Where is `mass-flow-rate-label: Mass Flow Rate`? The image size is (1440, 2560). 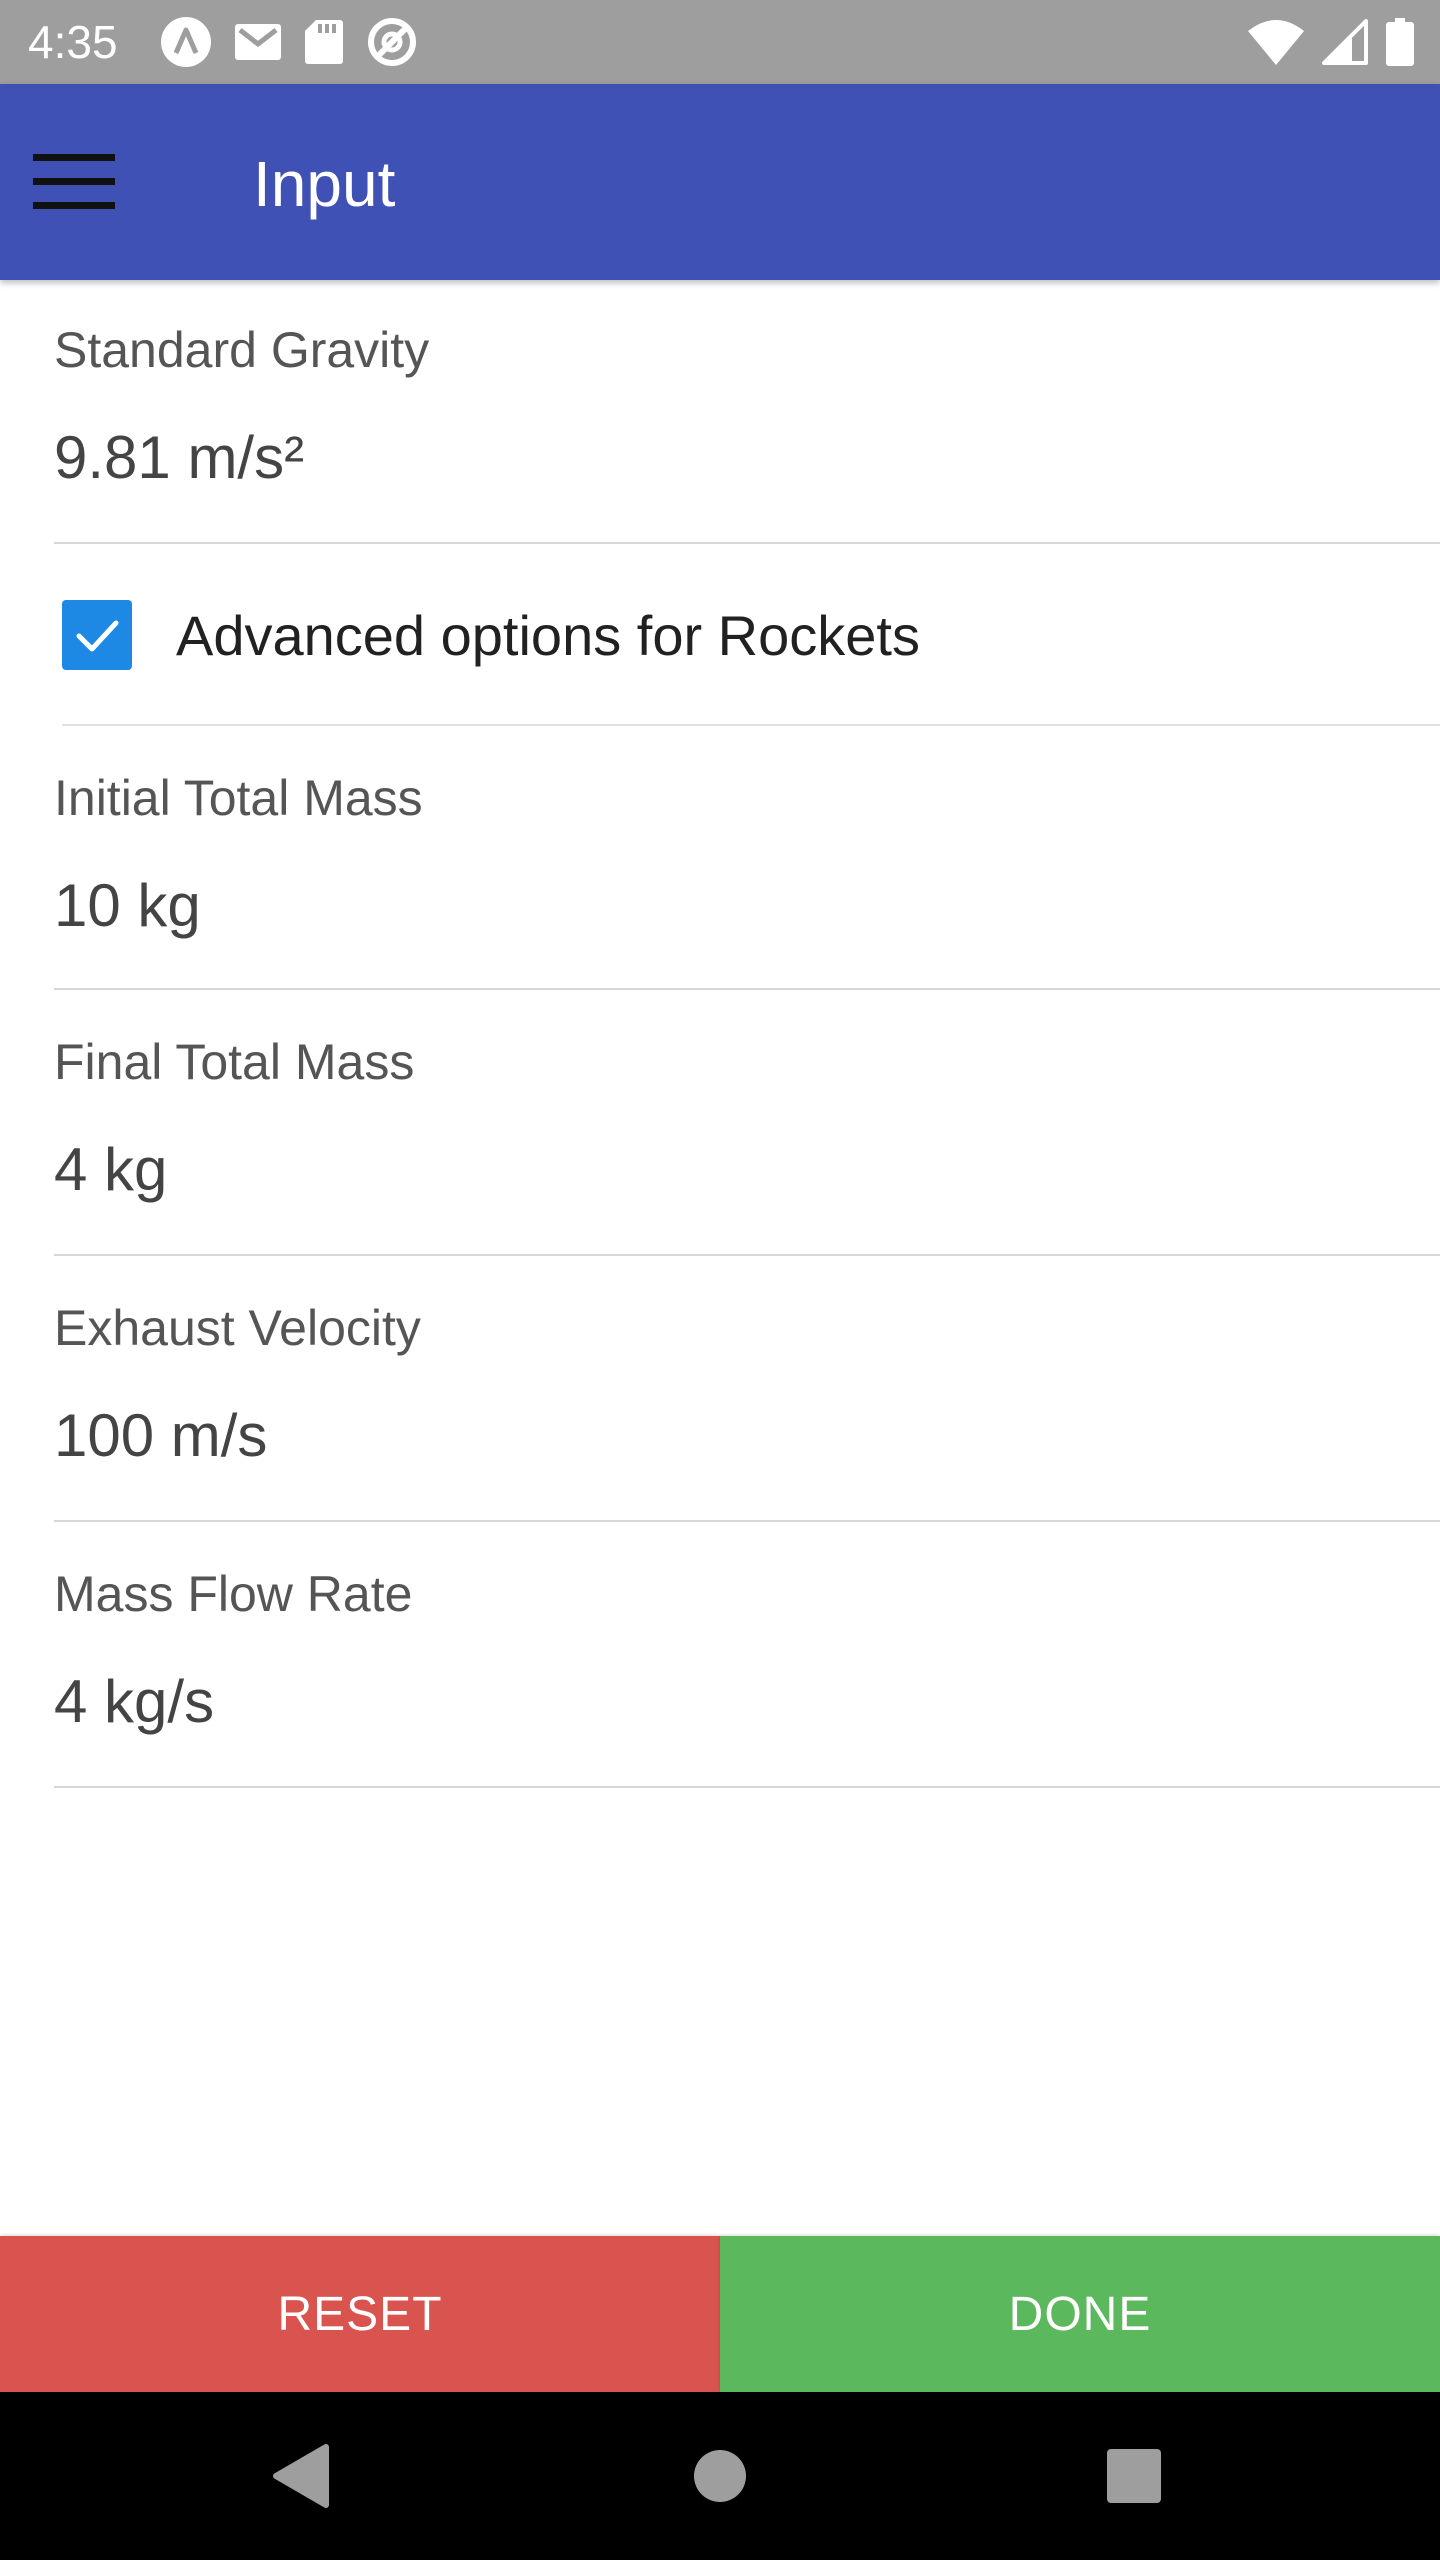
mass-flow-rate-label: Mass Flow Rate is located at coordinates (233, 1594).